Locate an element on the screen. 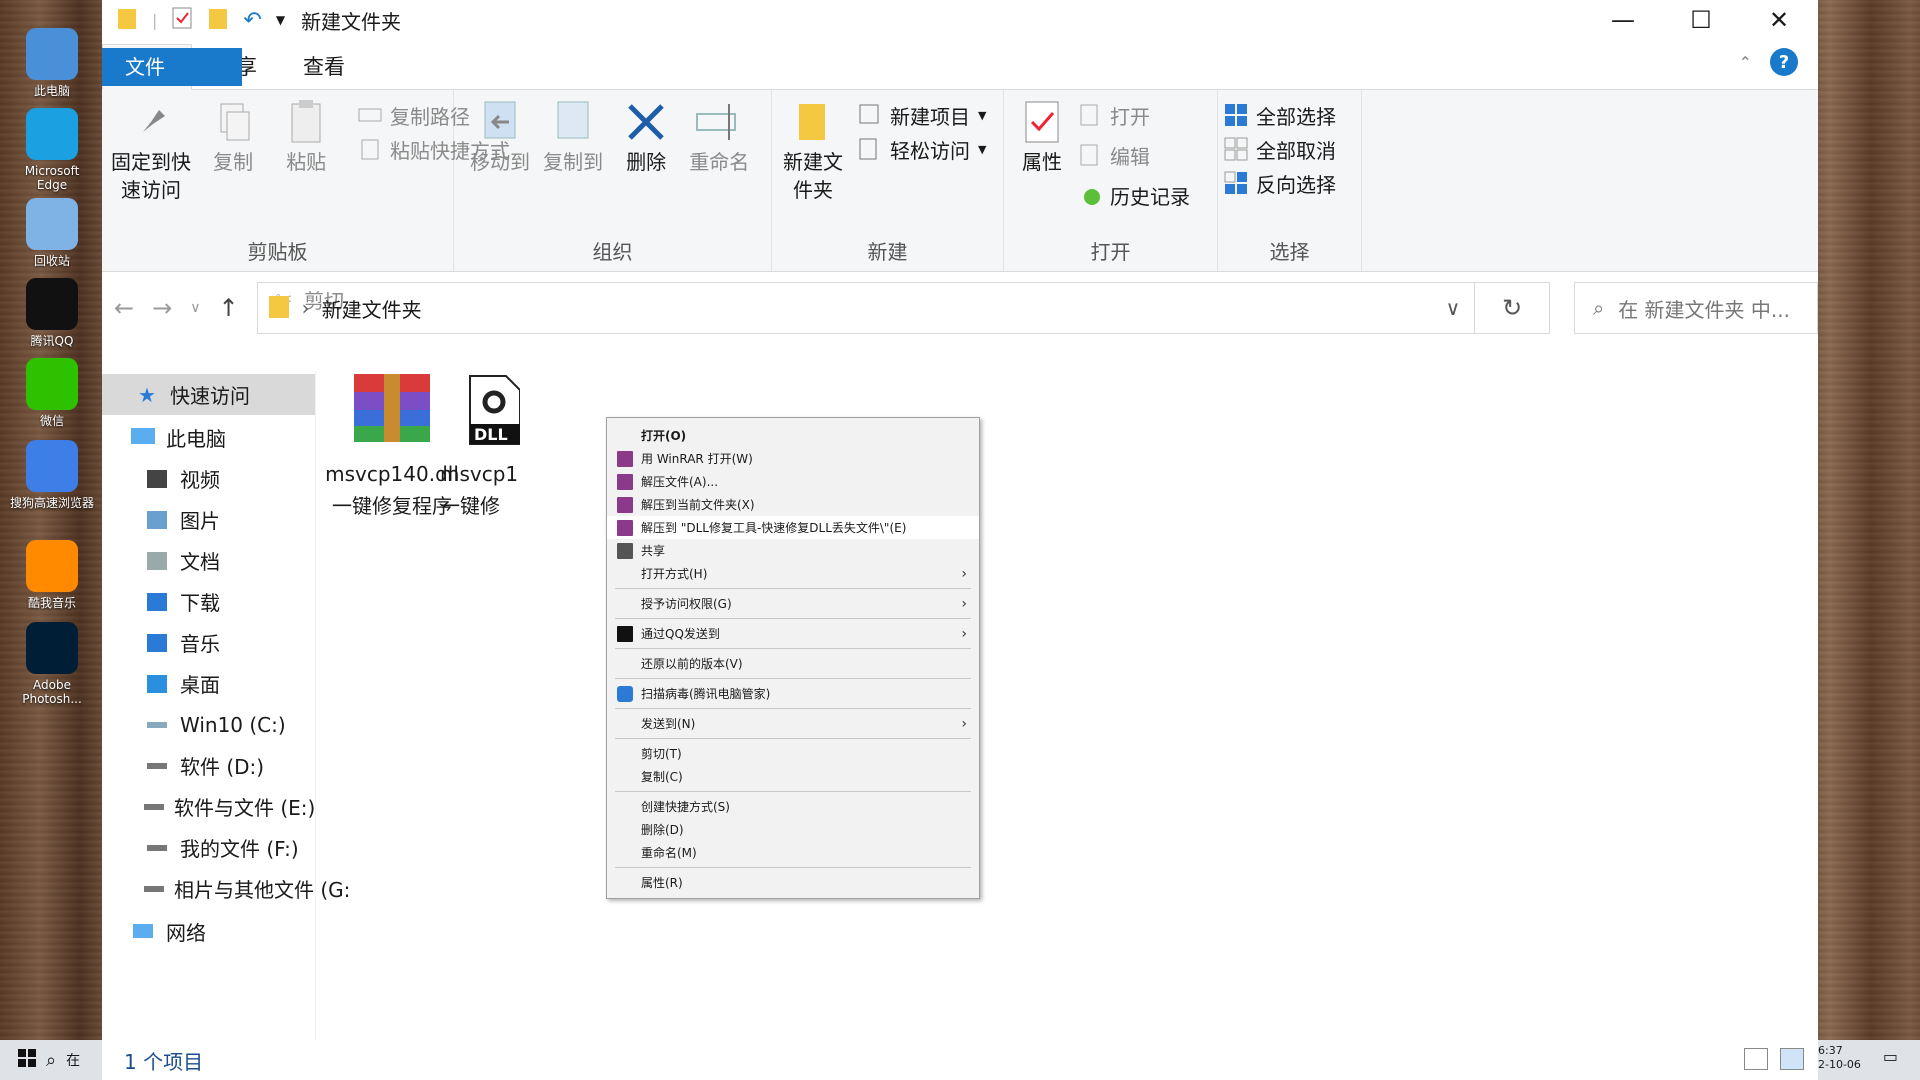 The width and height of the screenshot is (1920, 1080). nav-item: 下载 is located at coordinates (208, 601).